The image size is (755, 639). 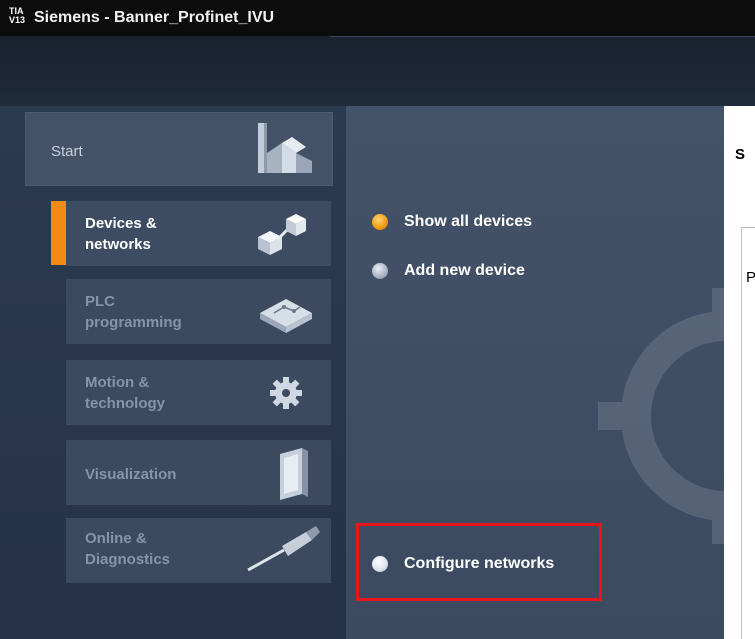 I want to click on configure-networks-link: Configure networks, so click(x=463, y=564).